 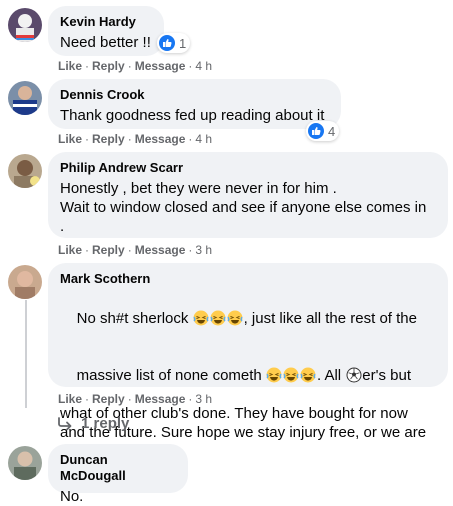 What do you see at coordinates (331, 375) in the screenshot?
I see `text-segment: . All` at bounding box center [331, 375].